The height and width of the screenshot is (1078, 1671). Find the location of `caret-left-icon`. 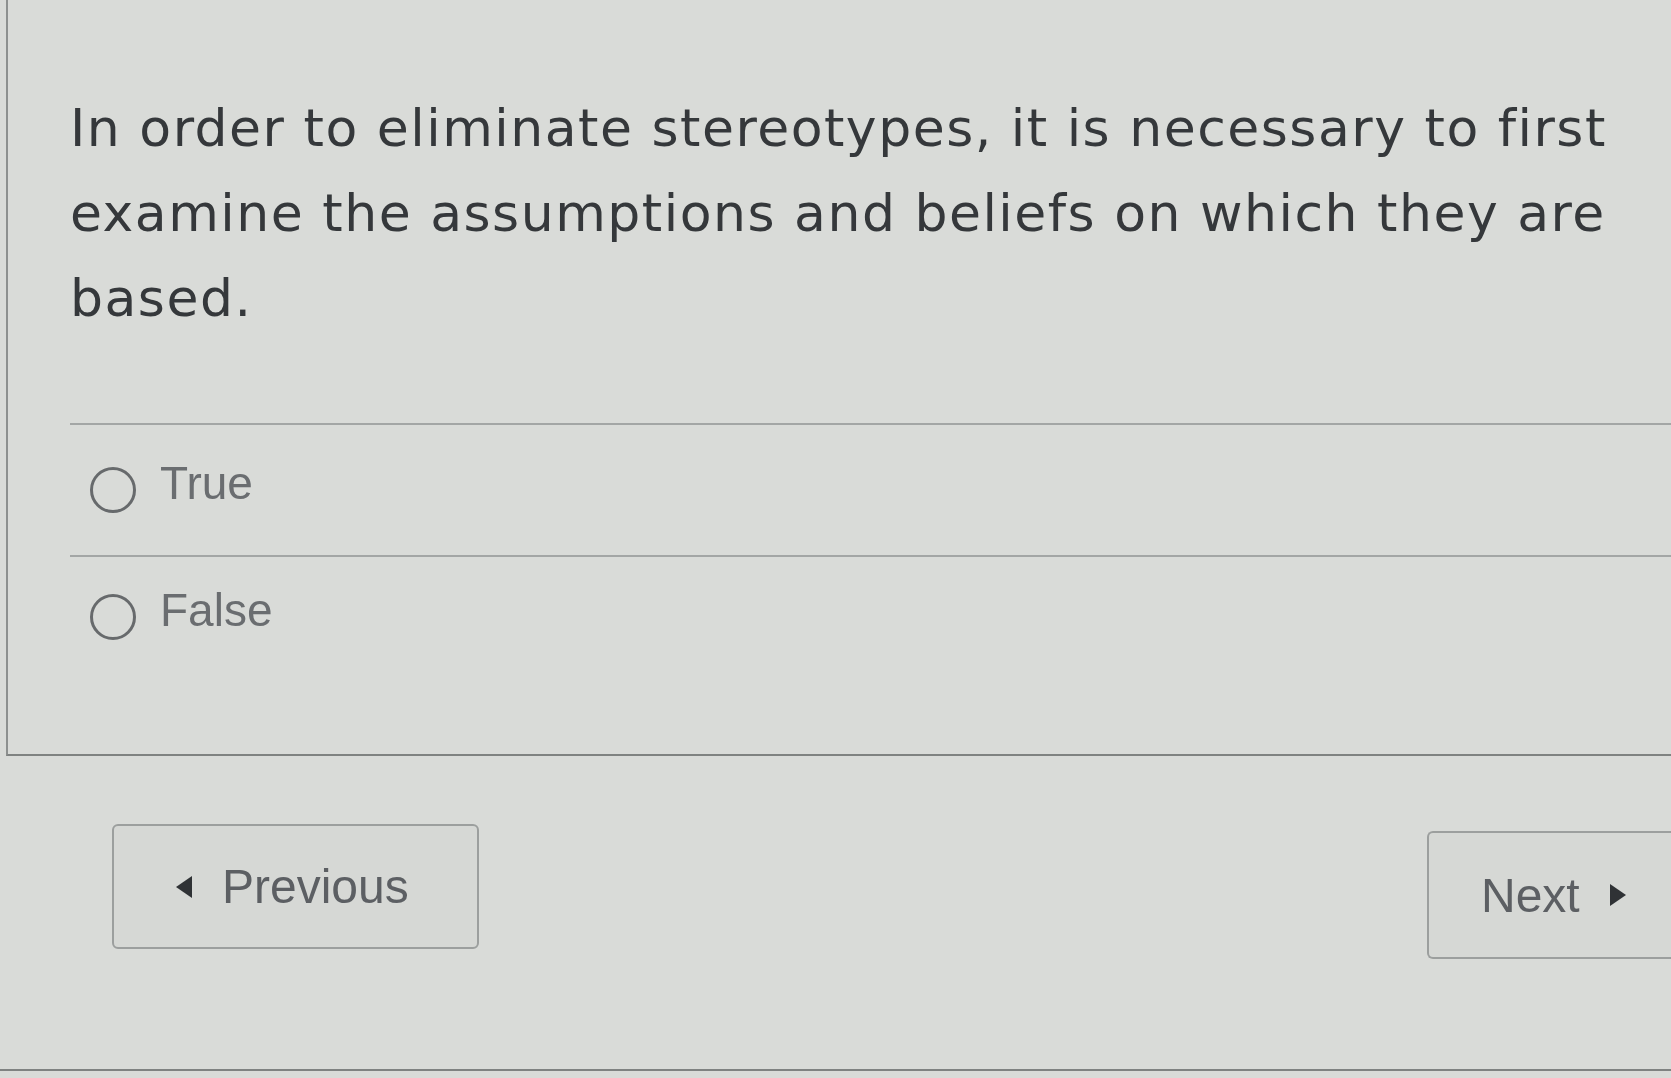

caret-left-icon is located at coordinates (184, 886).